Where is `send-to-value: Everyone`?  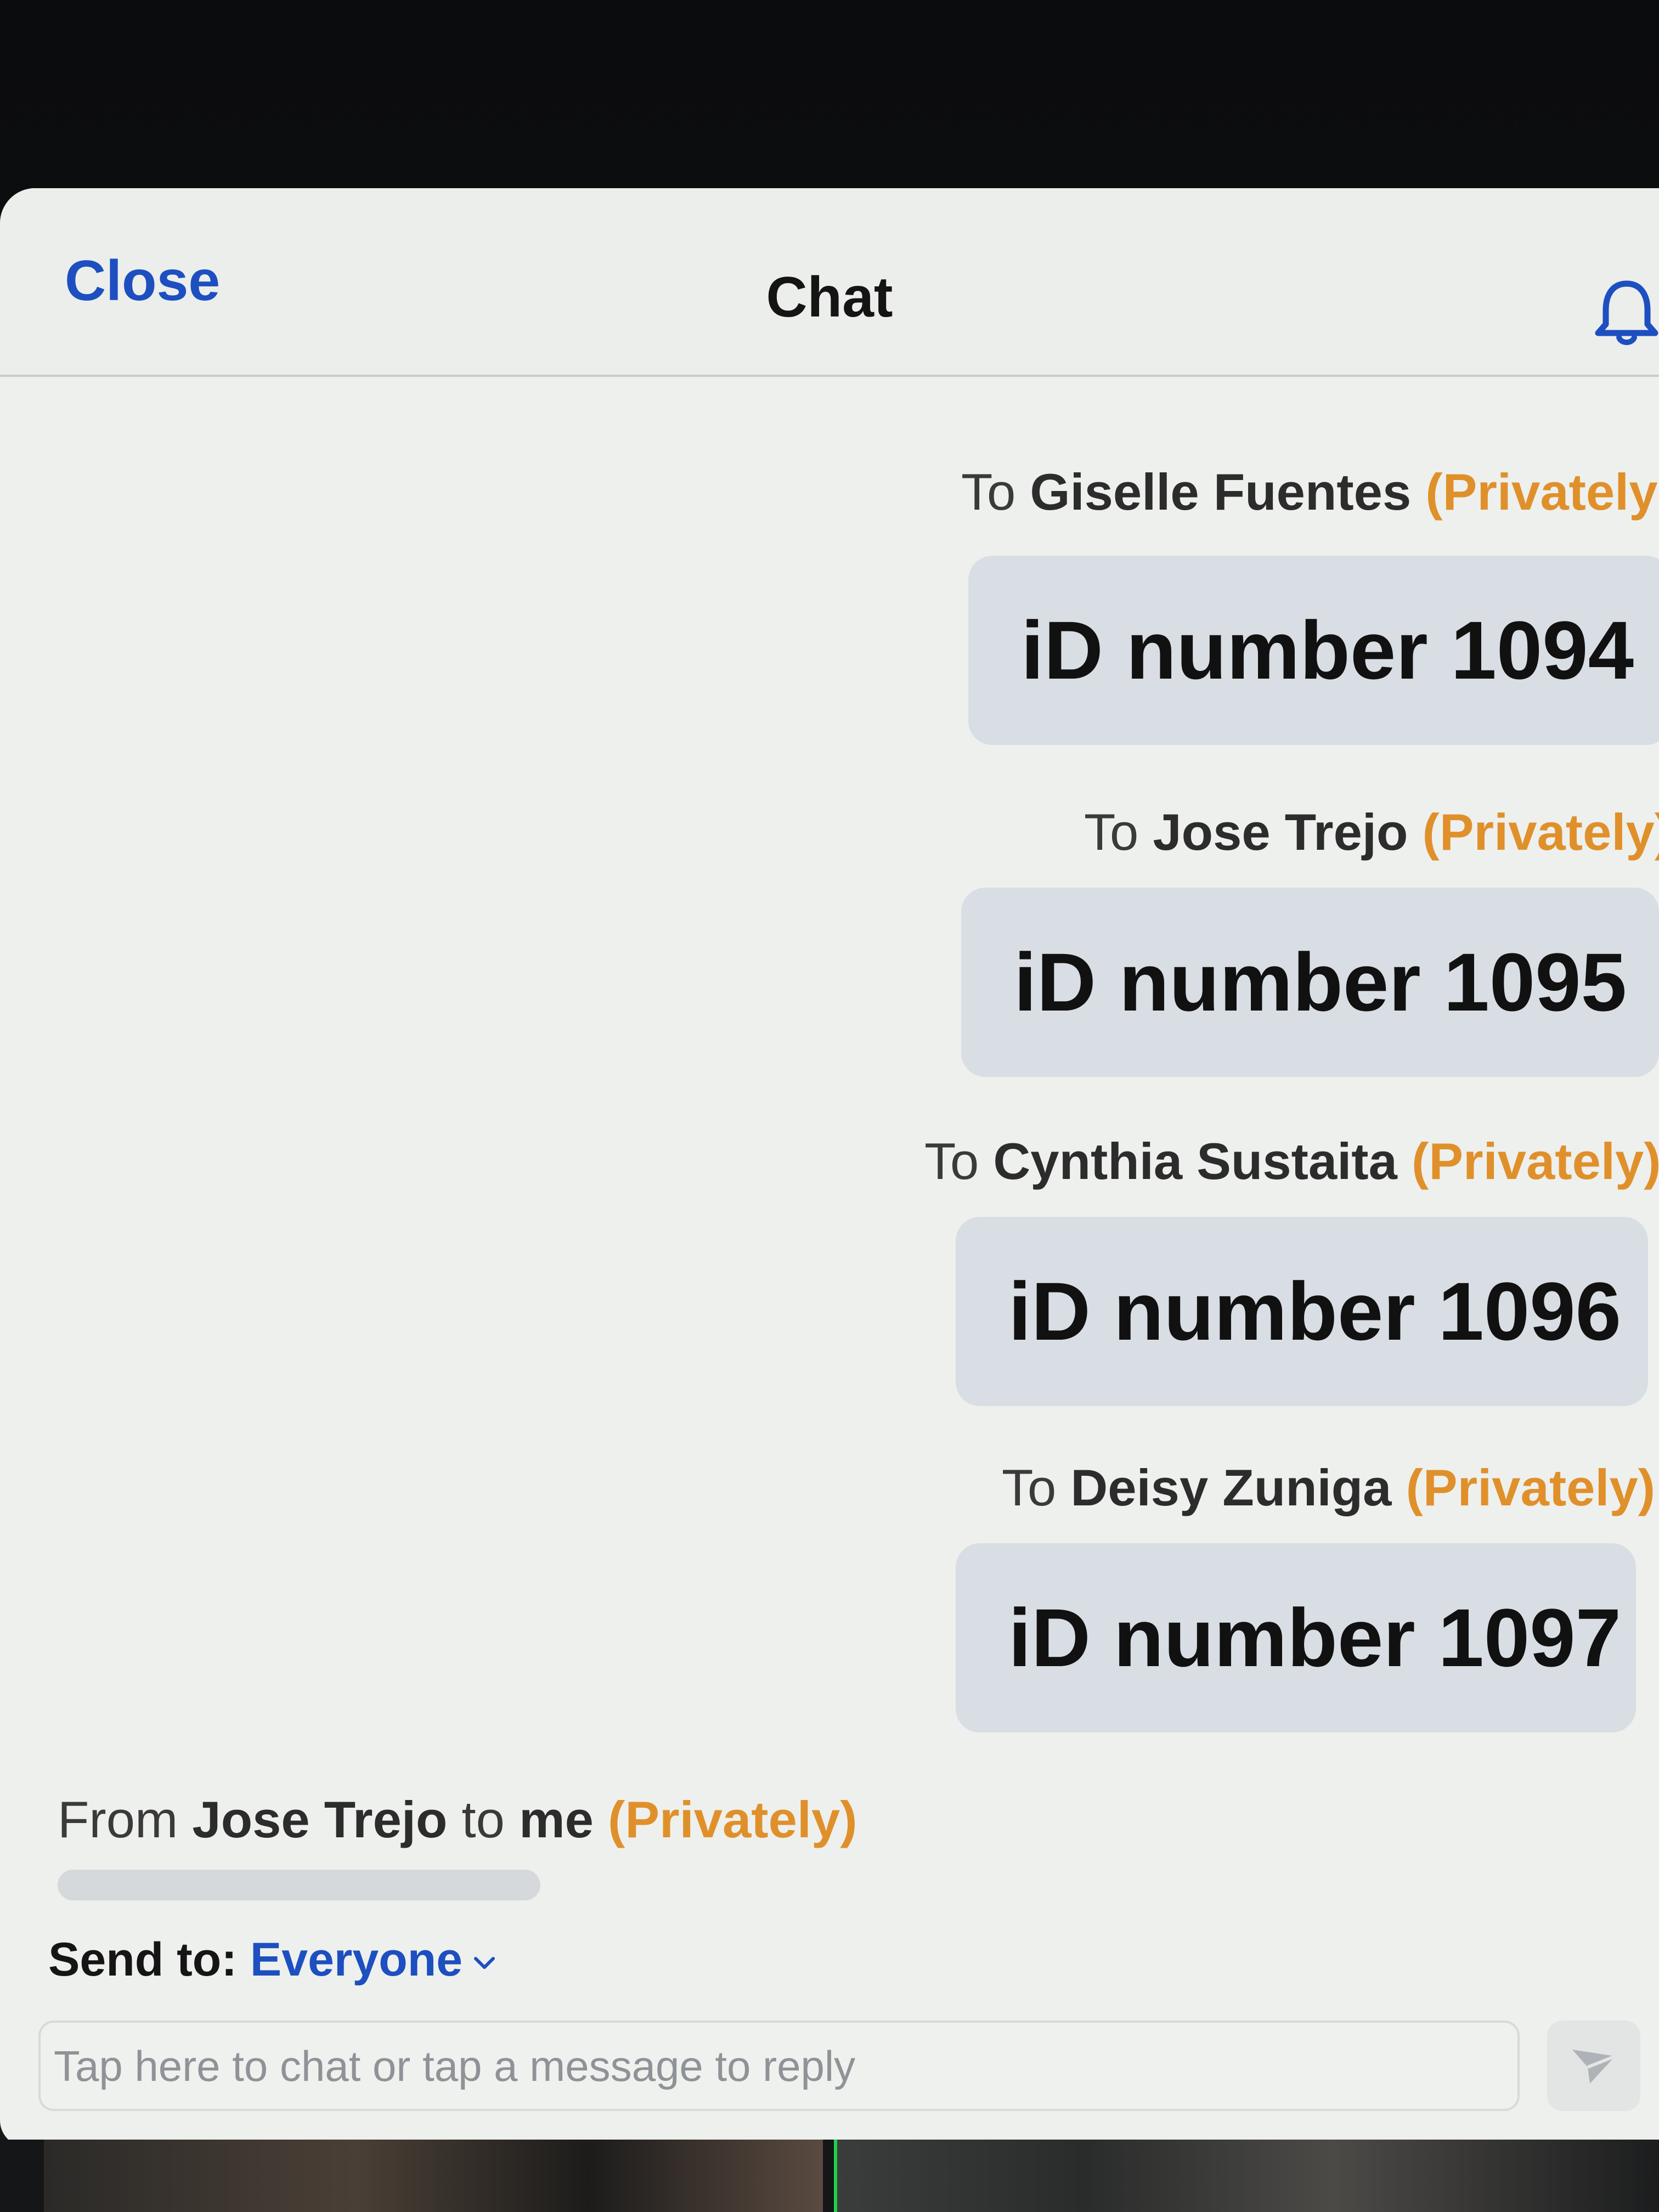
send-to-value: Everyone is located at coordinates (356, 1960).